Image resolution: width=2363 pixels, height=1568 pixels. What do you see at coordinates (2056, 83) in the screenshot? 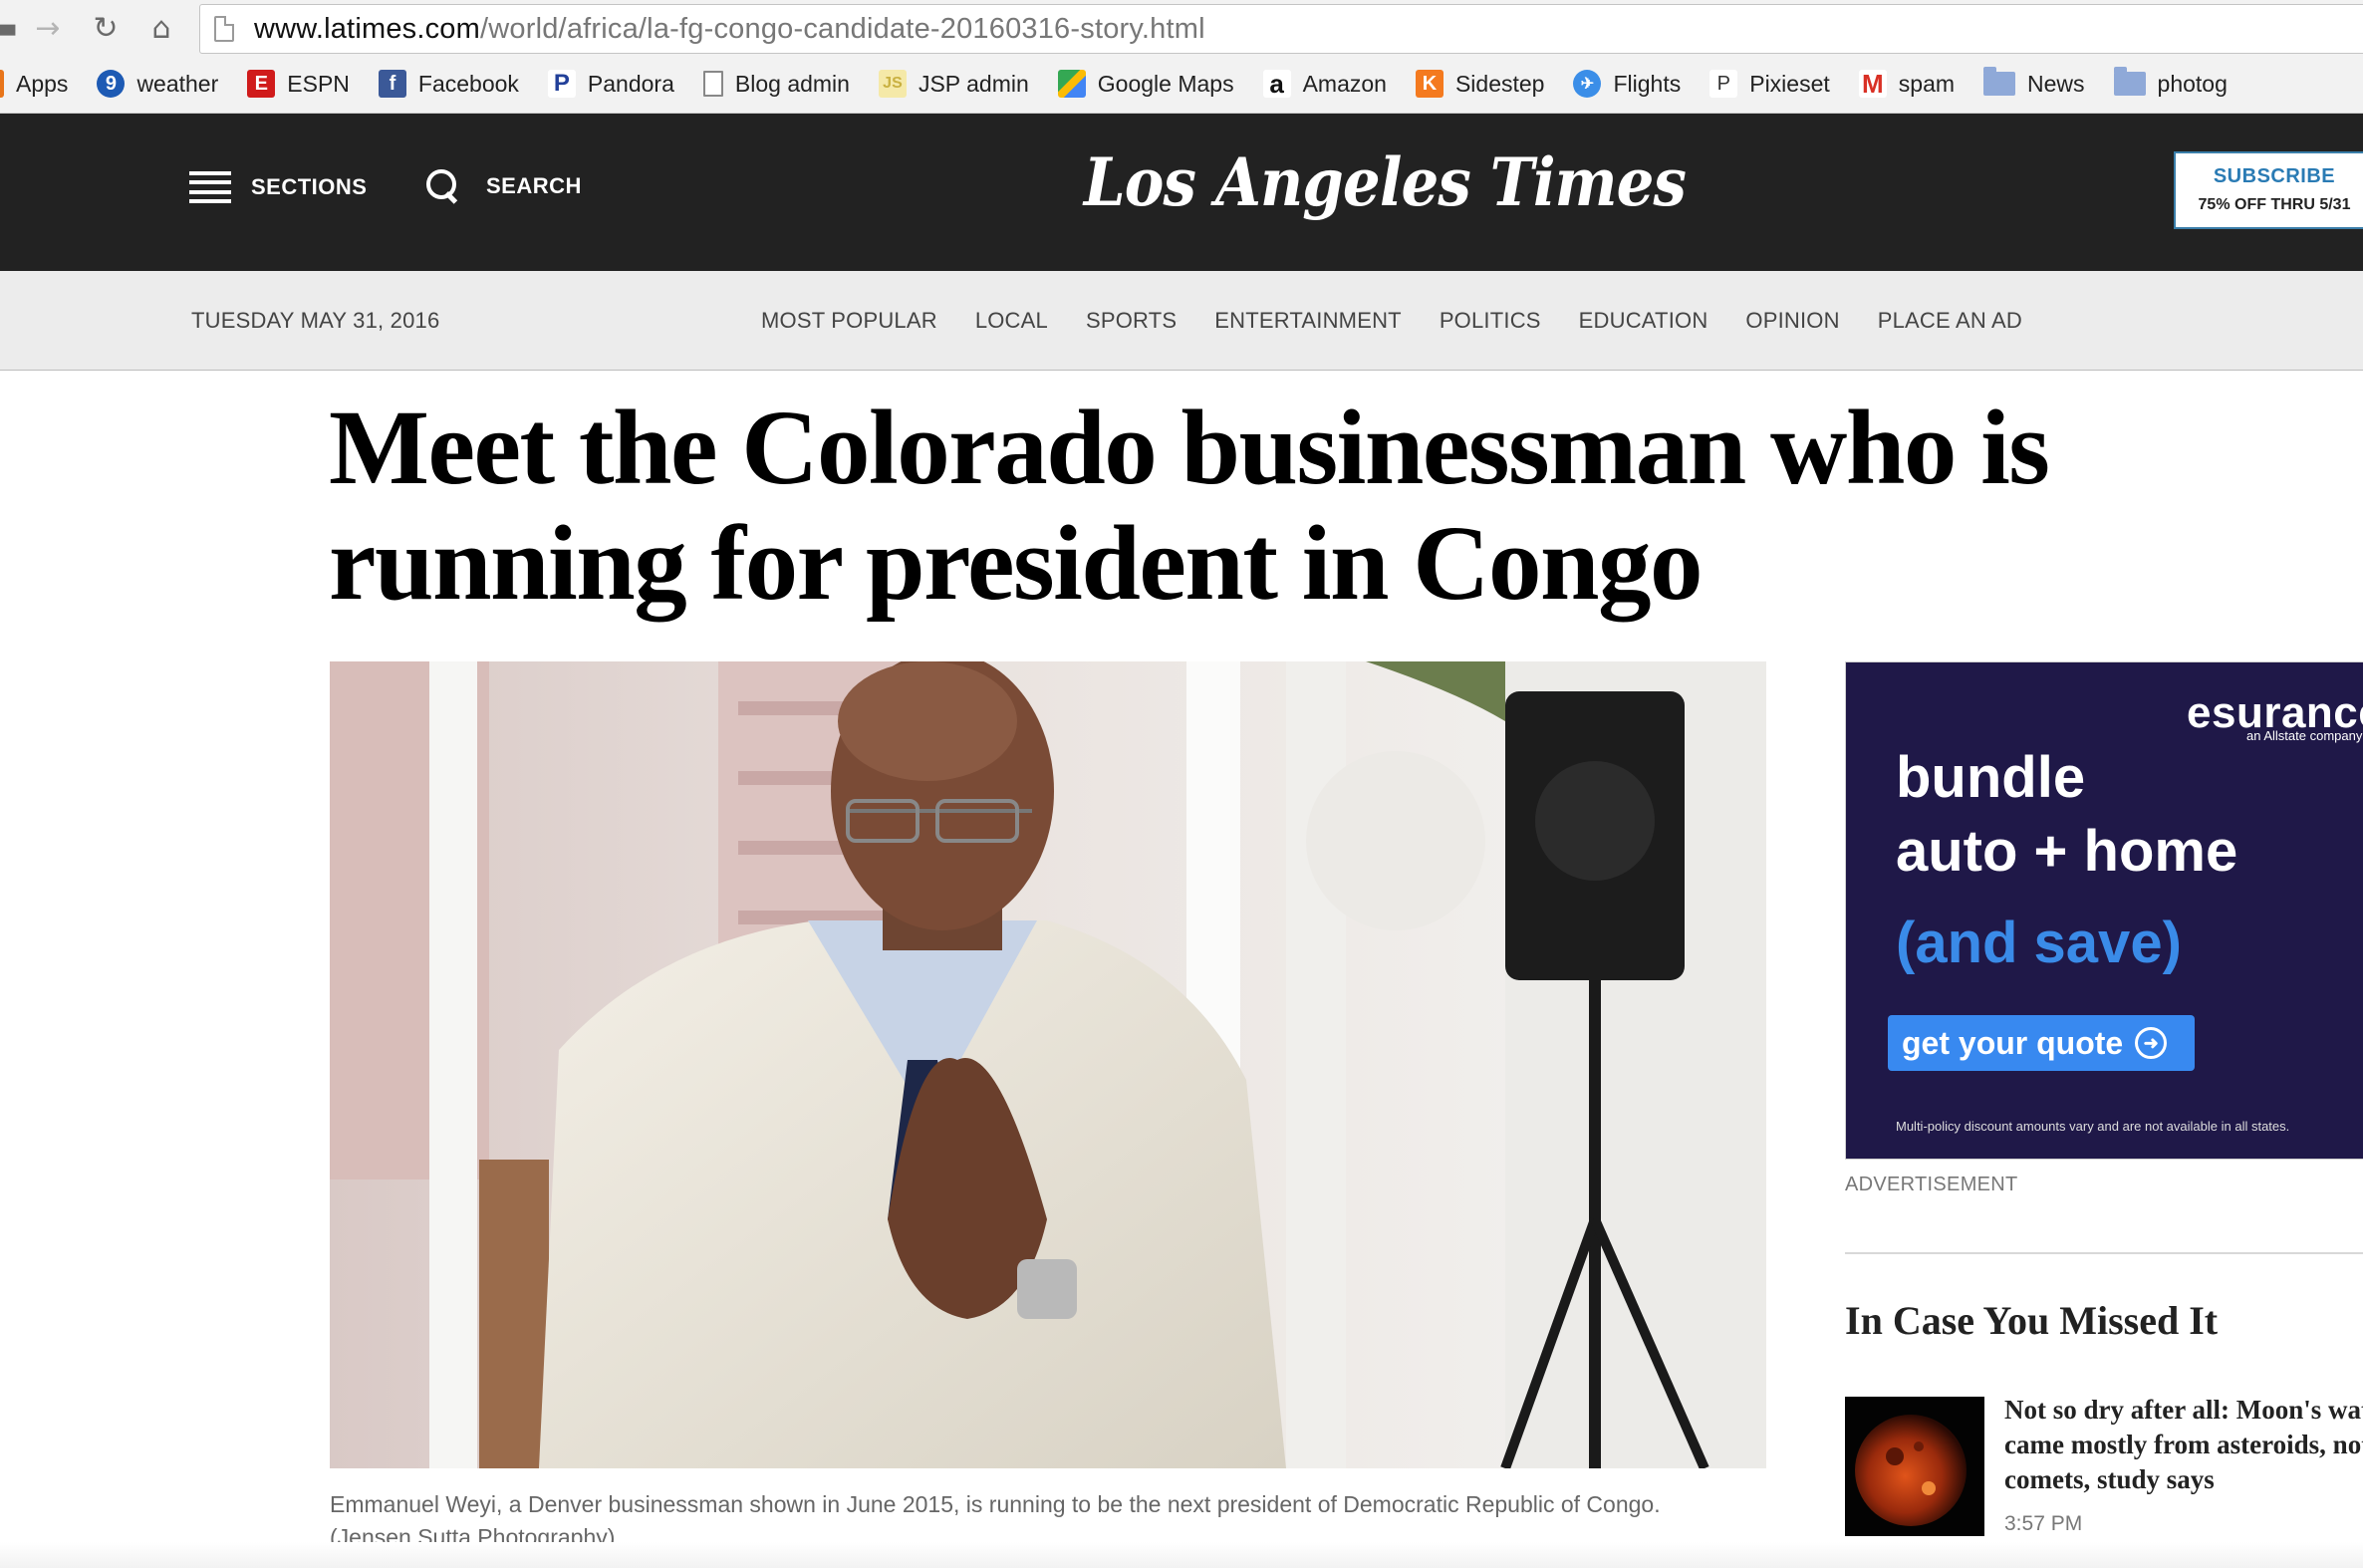
I see `bookmark-label: News` at bounding box center [2056, 83].